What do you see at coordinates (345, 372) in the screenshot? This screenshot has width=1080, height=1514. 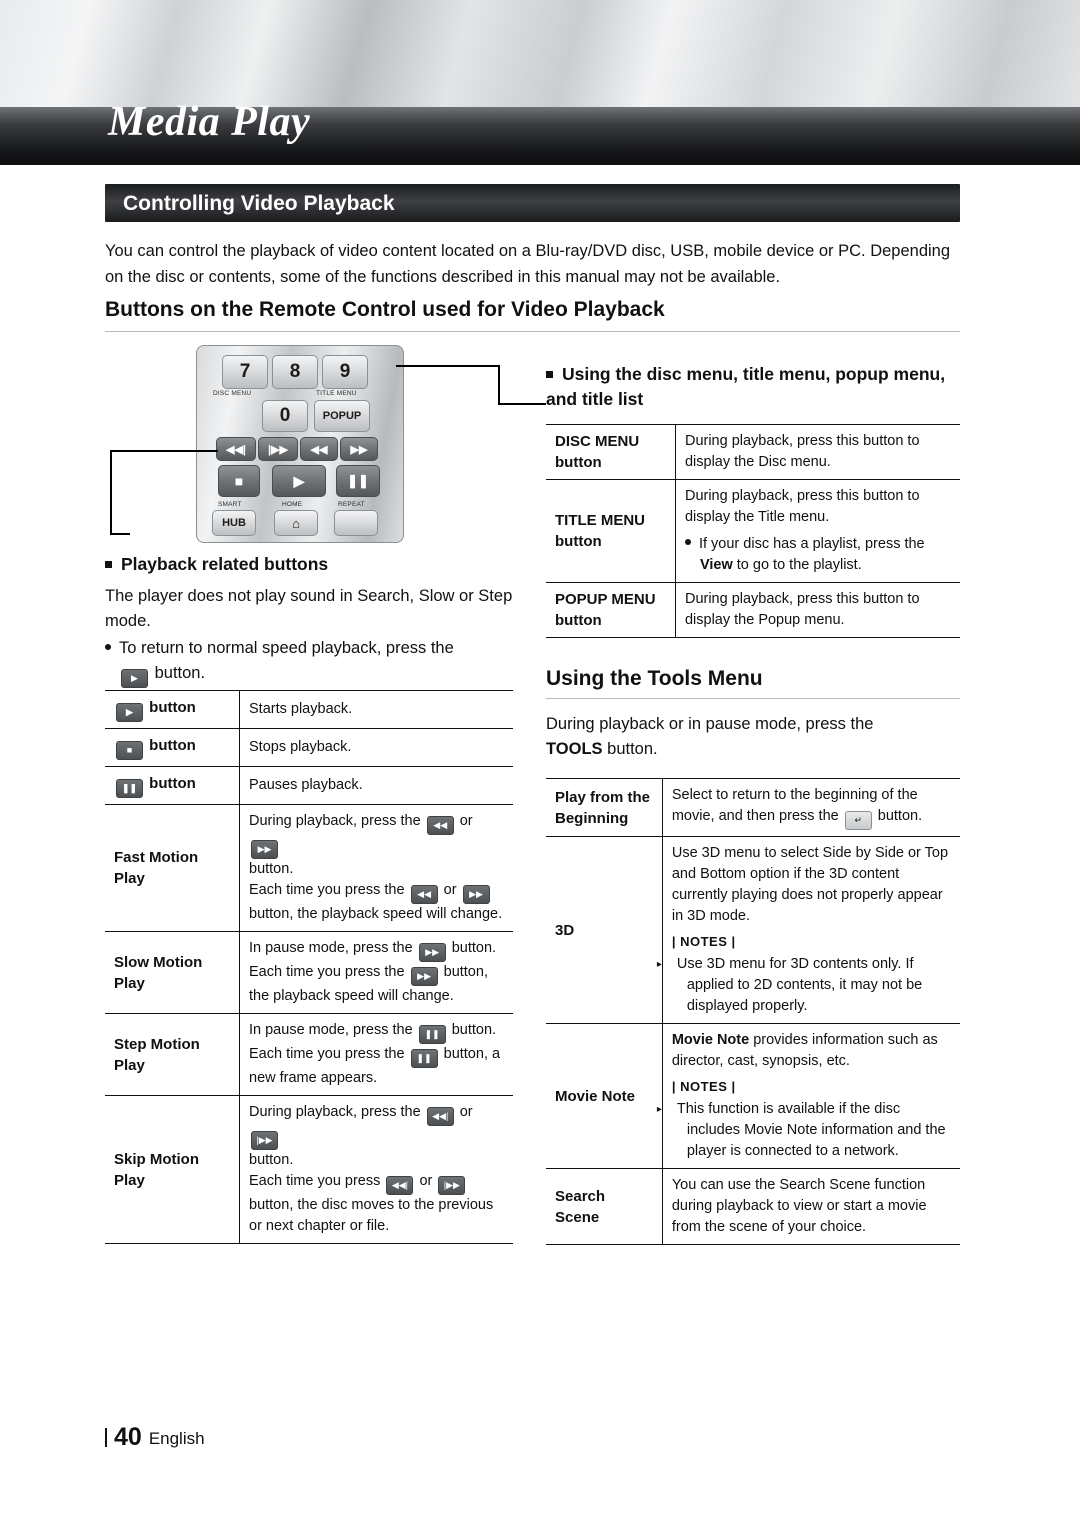 I see `remote-key-9: 9` at bounding box center [345, 372].